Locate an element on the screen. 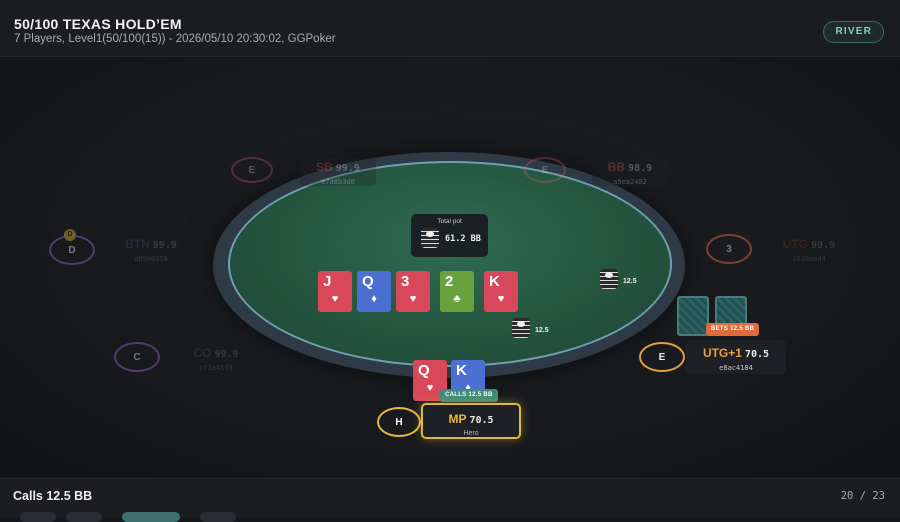  board-card: 3 ♥ is located at coordinates (413, 291).